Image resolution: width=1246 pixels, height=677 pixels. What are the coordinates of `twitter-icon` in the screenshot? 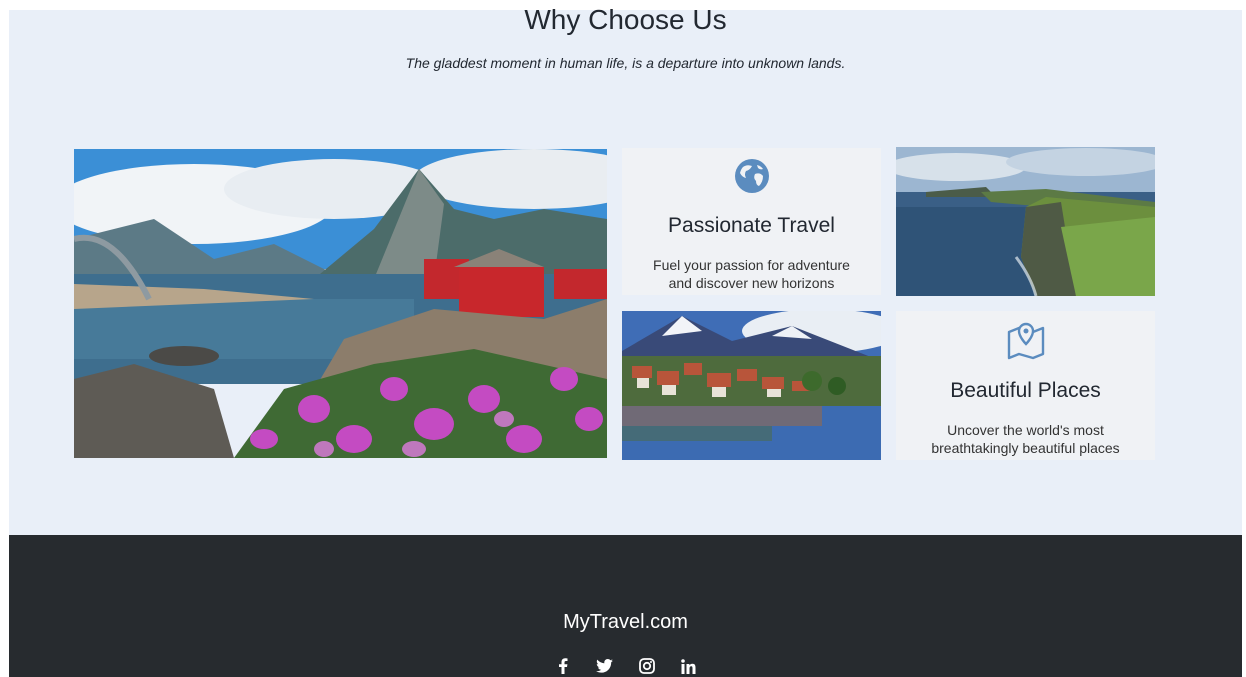 It's located at (605, 666).